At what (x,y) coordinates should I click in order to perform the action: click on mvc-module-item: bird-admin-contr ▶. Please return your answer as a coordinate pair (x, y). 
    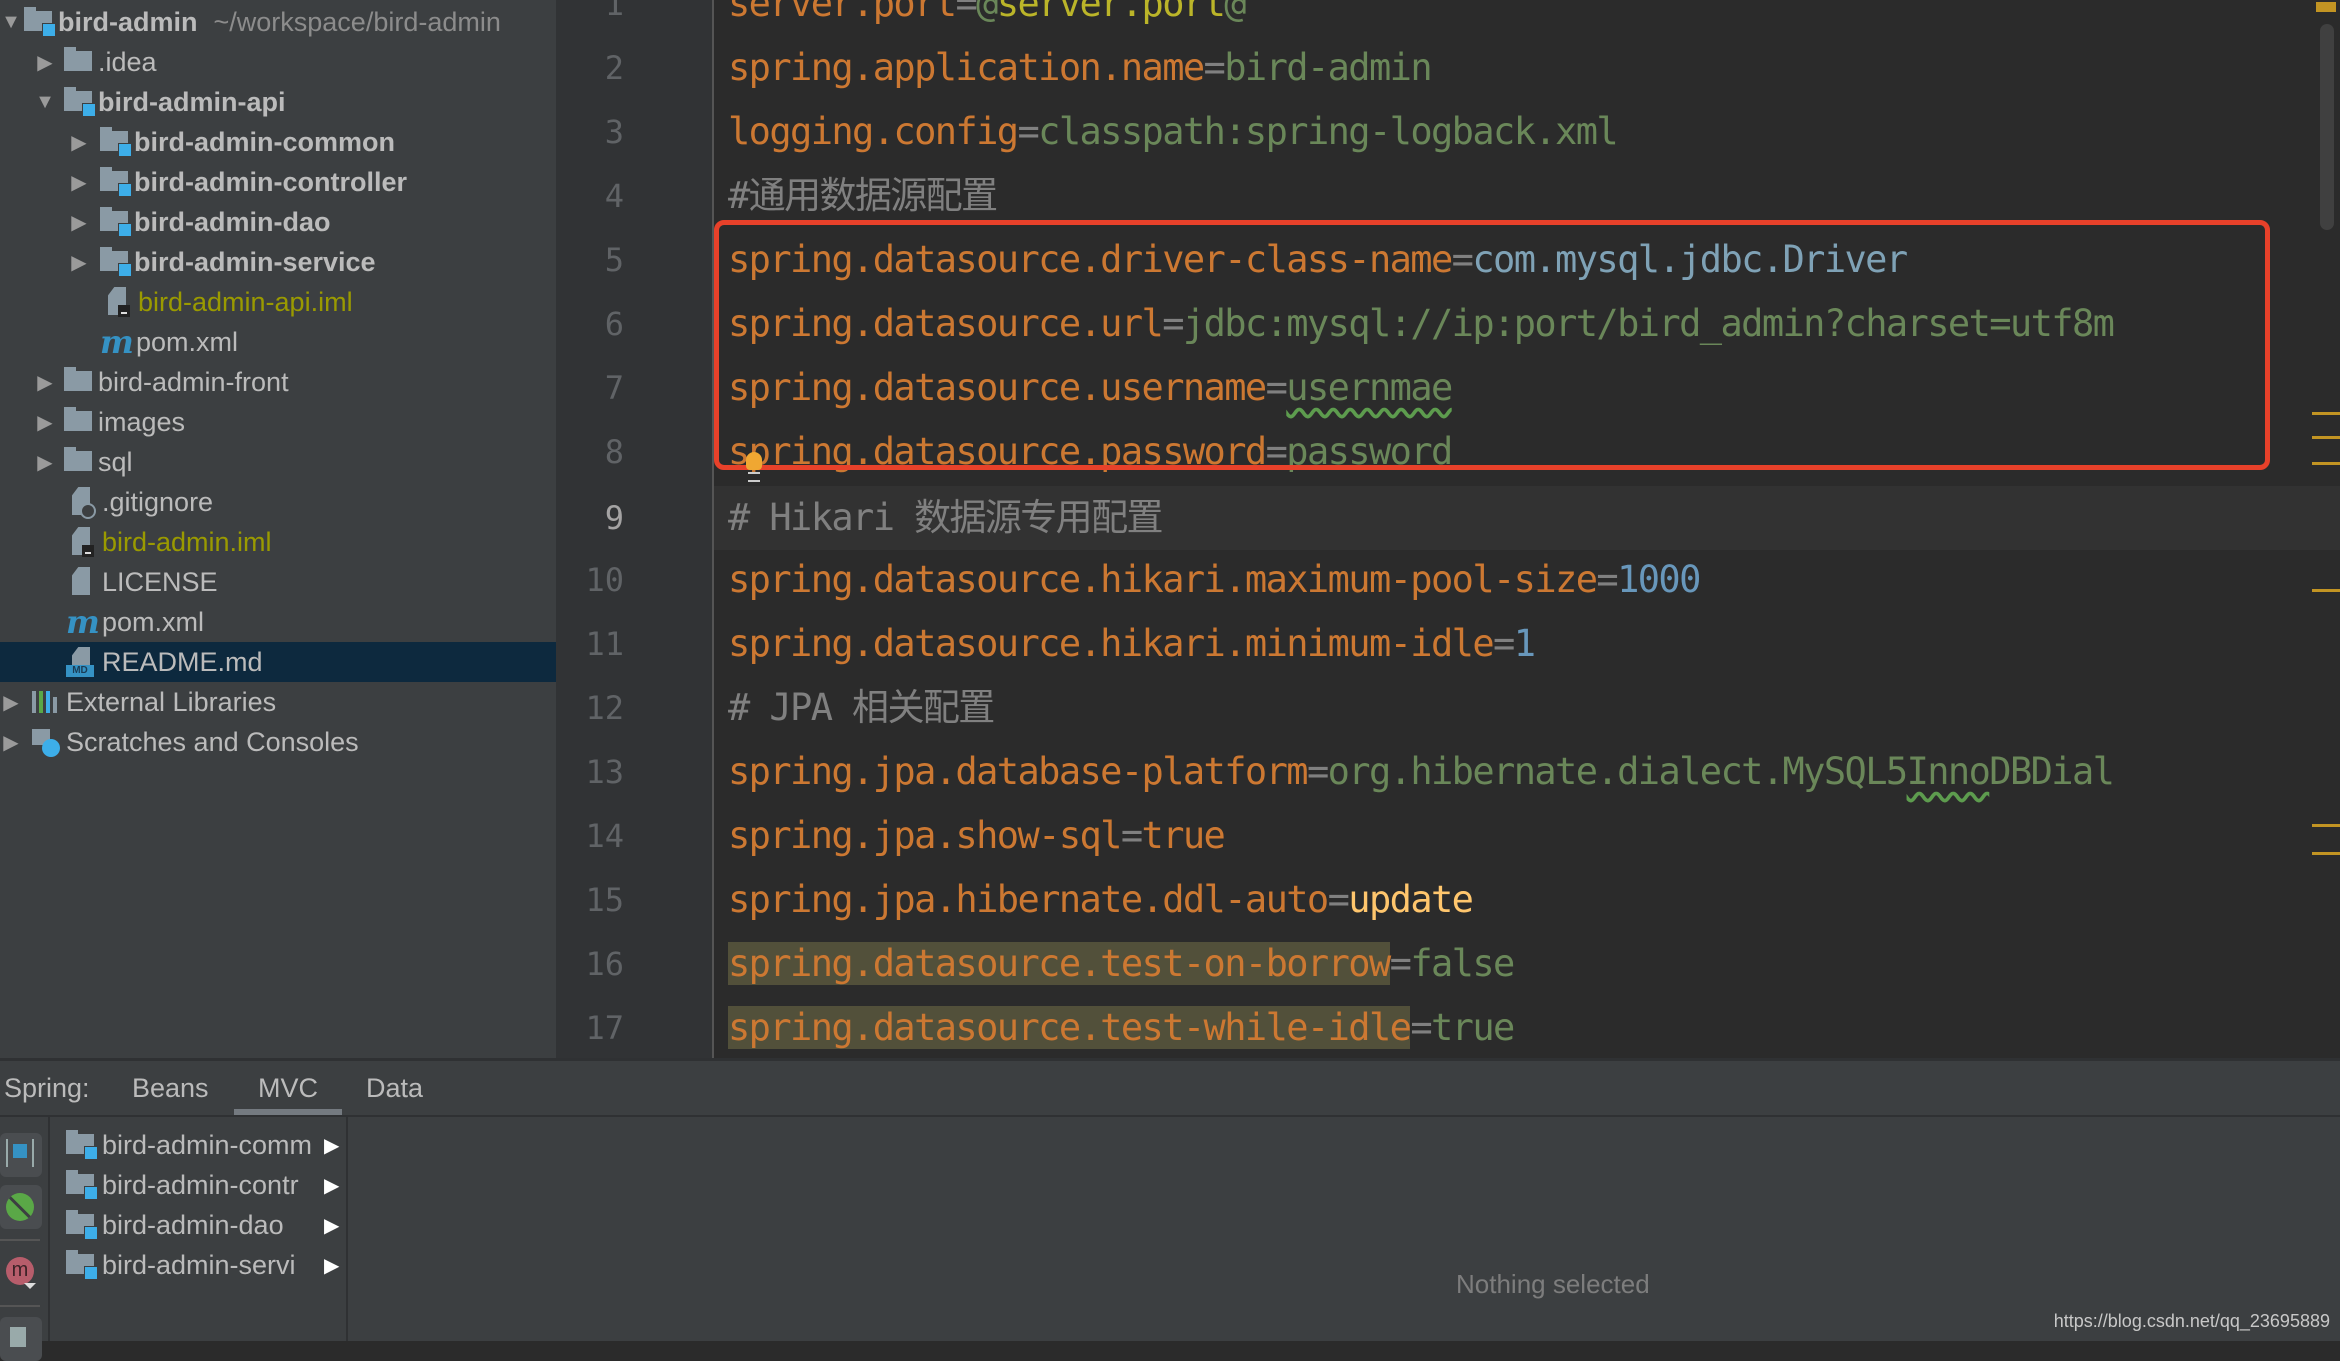
    Looking at the image, I should click on (204, 1185).